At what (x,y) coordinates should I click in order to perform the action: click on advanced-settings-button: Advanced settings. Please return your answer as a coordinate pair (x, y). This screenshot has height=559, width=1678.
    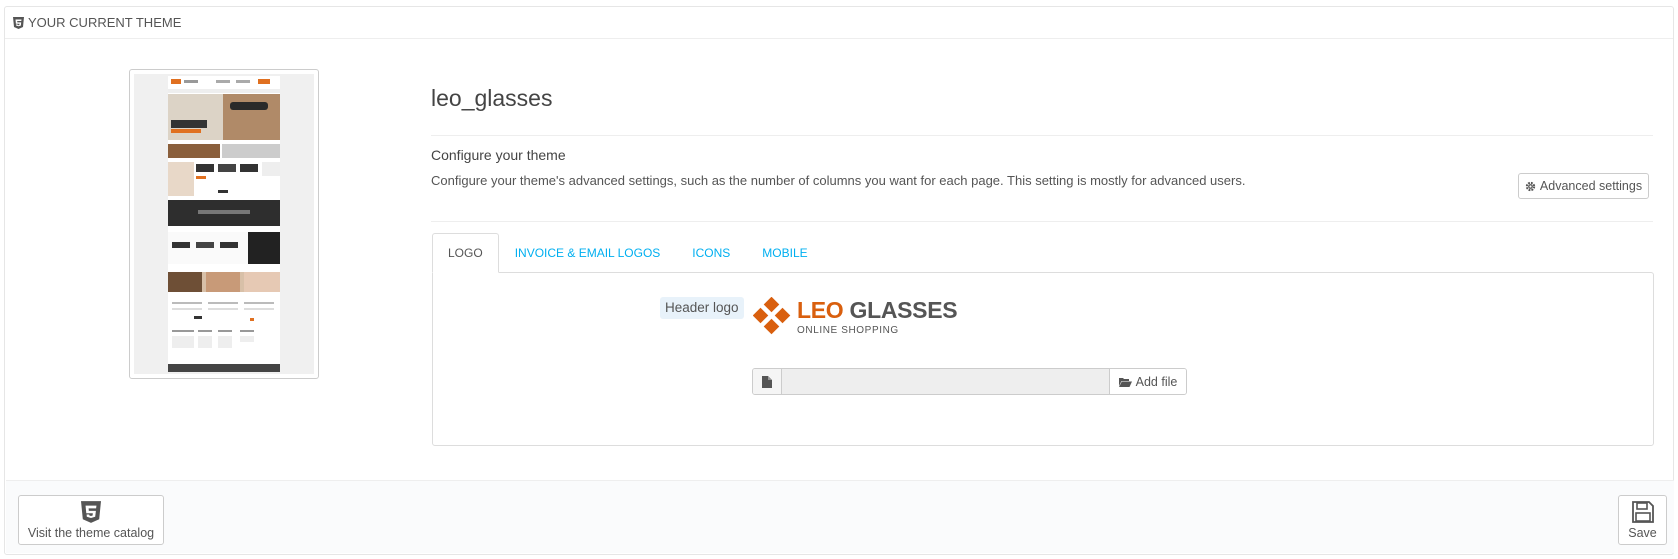
    Looking at the image, I should click on (1583, 186).